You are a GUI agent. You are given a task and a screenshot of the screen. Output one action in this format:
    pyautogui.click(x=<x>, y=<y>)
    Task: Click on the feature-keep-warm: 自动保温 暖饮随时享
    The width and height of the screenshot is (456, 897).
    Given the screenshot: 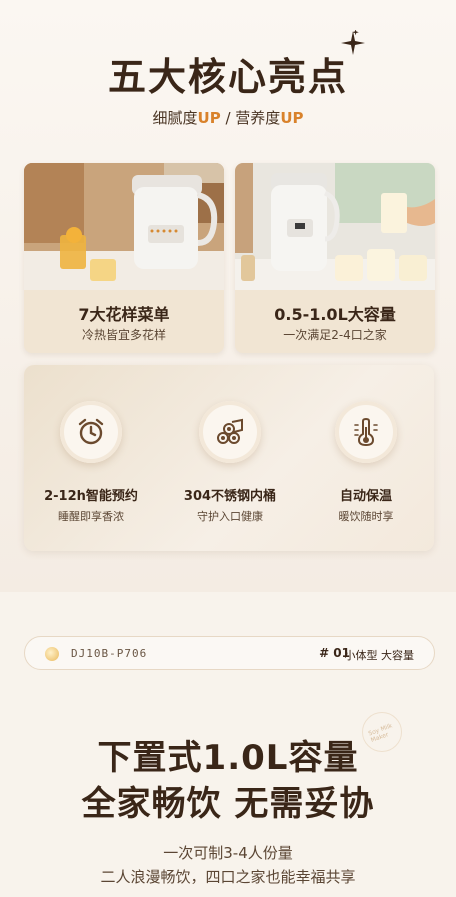 What is the action you would take?
    pyautogui.click(x=366, y=458)
    